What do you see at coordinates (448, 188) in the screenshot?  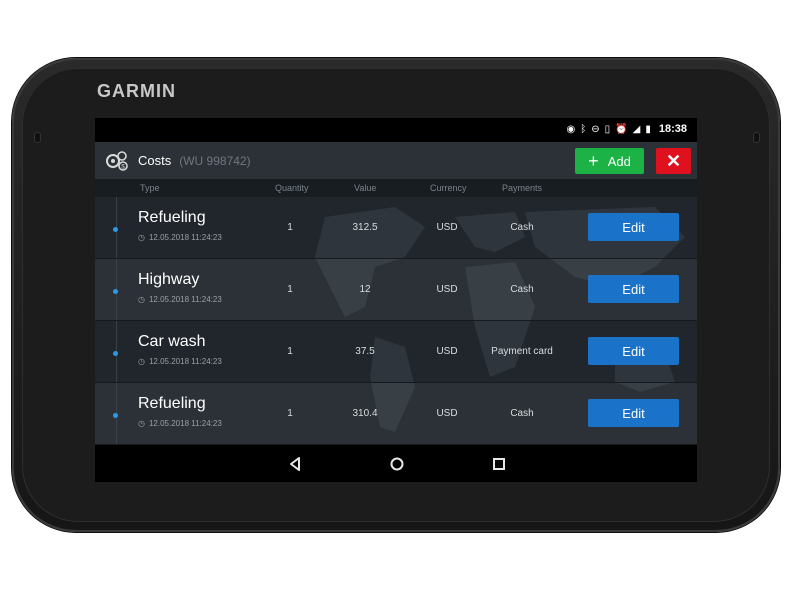 I see `column-header-currency: Currency` at bounding box center [448, 188].